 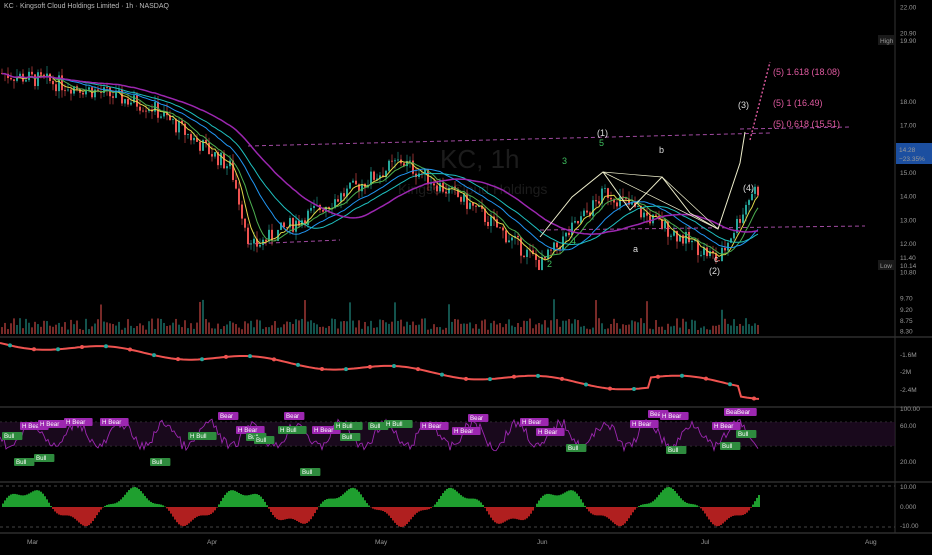 I want to click on osc-tick: -10.00, so click(x=909, y=526).